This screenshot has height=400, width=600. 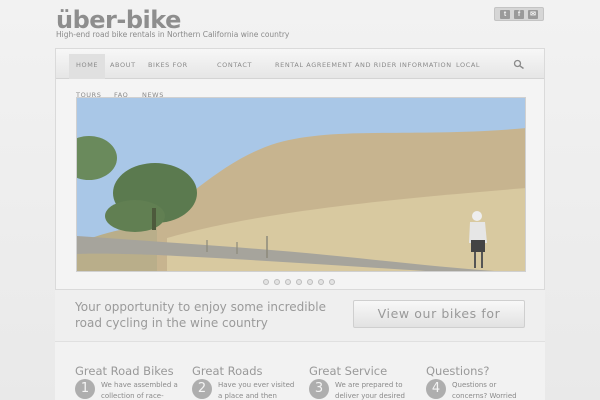 What do you see at coordinates (370, 390) in the screenshot?
I see `feature-text: We are prepared to deliver your desired` at bounding box center [370, 390].